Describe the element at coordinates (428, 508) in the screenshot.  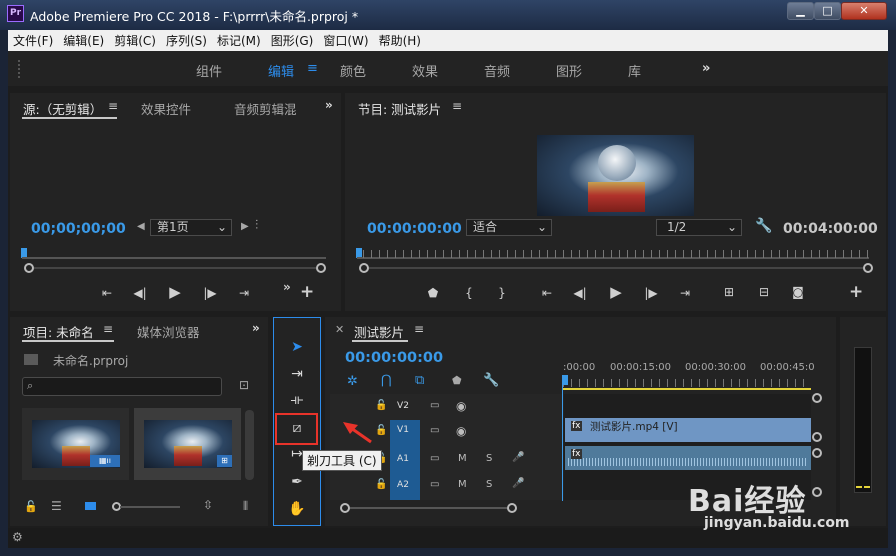
I see `timeline-zoom-bar` at that location.